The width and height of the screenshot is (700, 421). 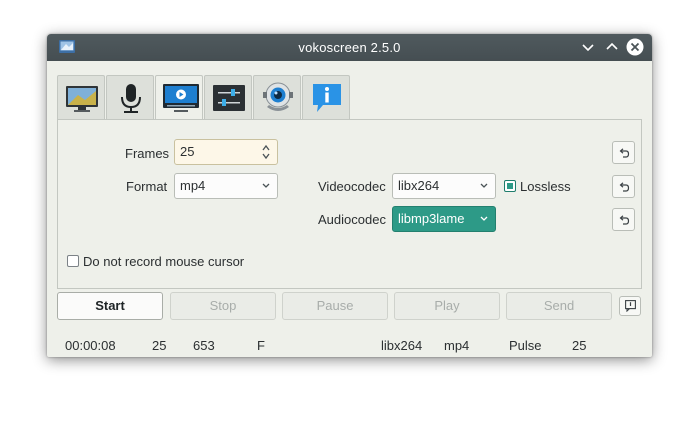 I want to click on info-icon, so click(x=327, y=98).